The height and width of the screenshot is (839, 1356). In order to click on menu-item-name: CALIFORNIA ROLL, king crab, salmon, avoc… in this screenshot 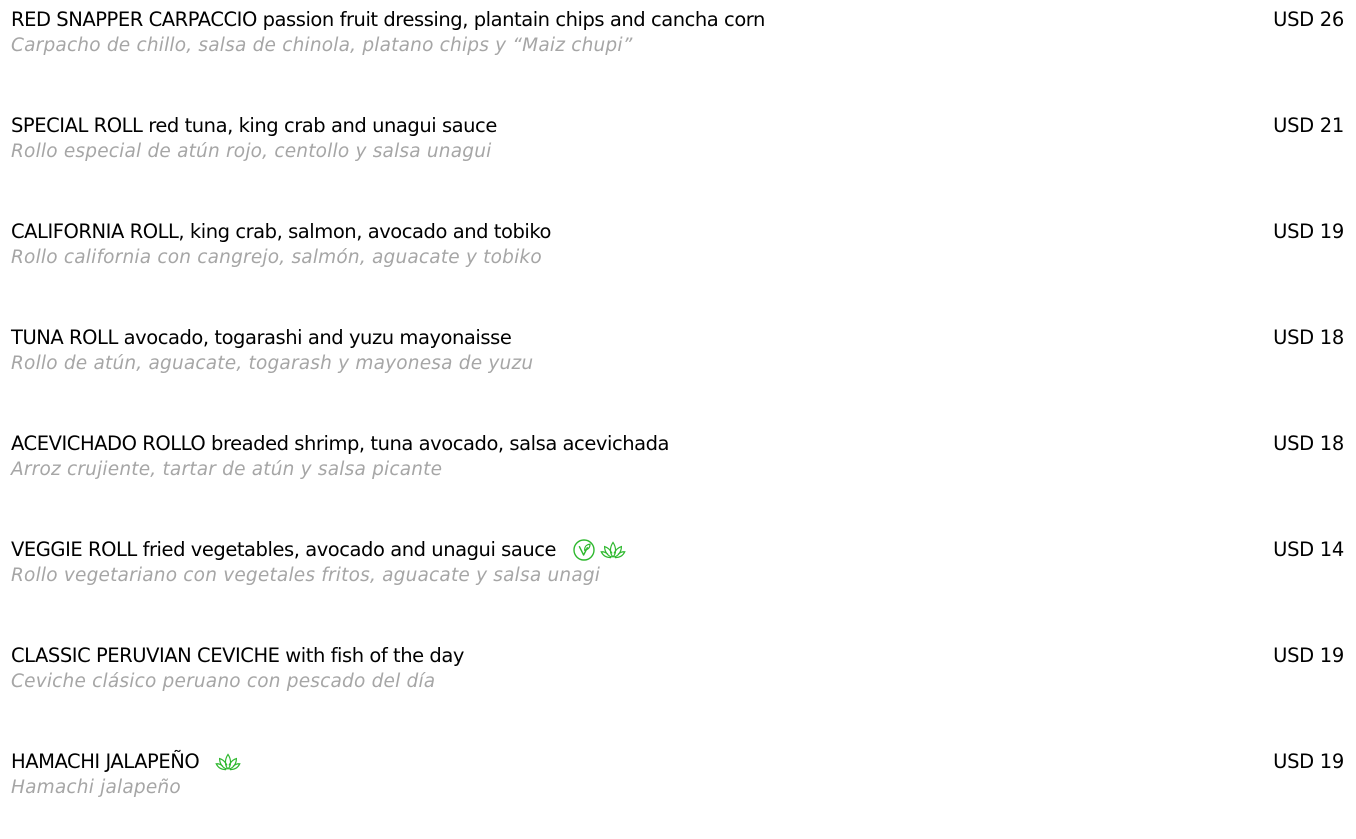, I will do `click(281, 231)`.